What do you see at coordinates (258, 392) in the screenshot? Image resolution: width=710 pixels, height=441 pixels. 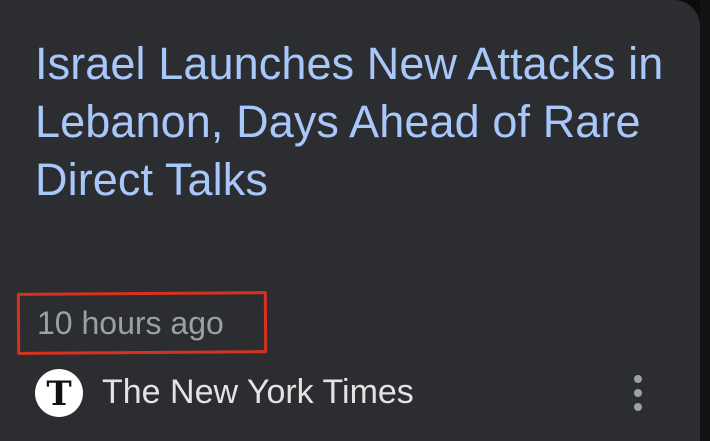 I see `source-name: The New York Times` at bounding box center [258, 392].